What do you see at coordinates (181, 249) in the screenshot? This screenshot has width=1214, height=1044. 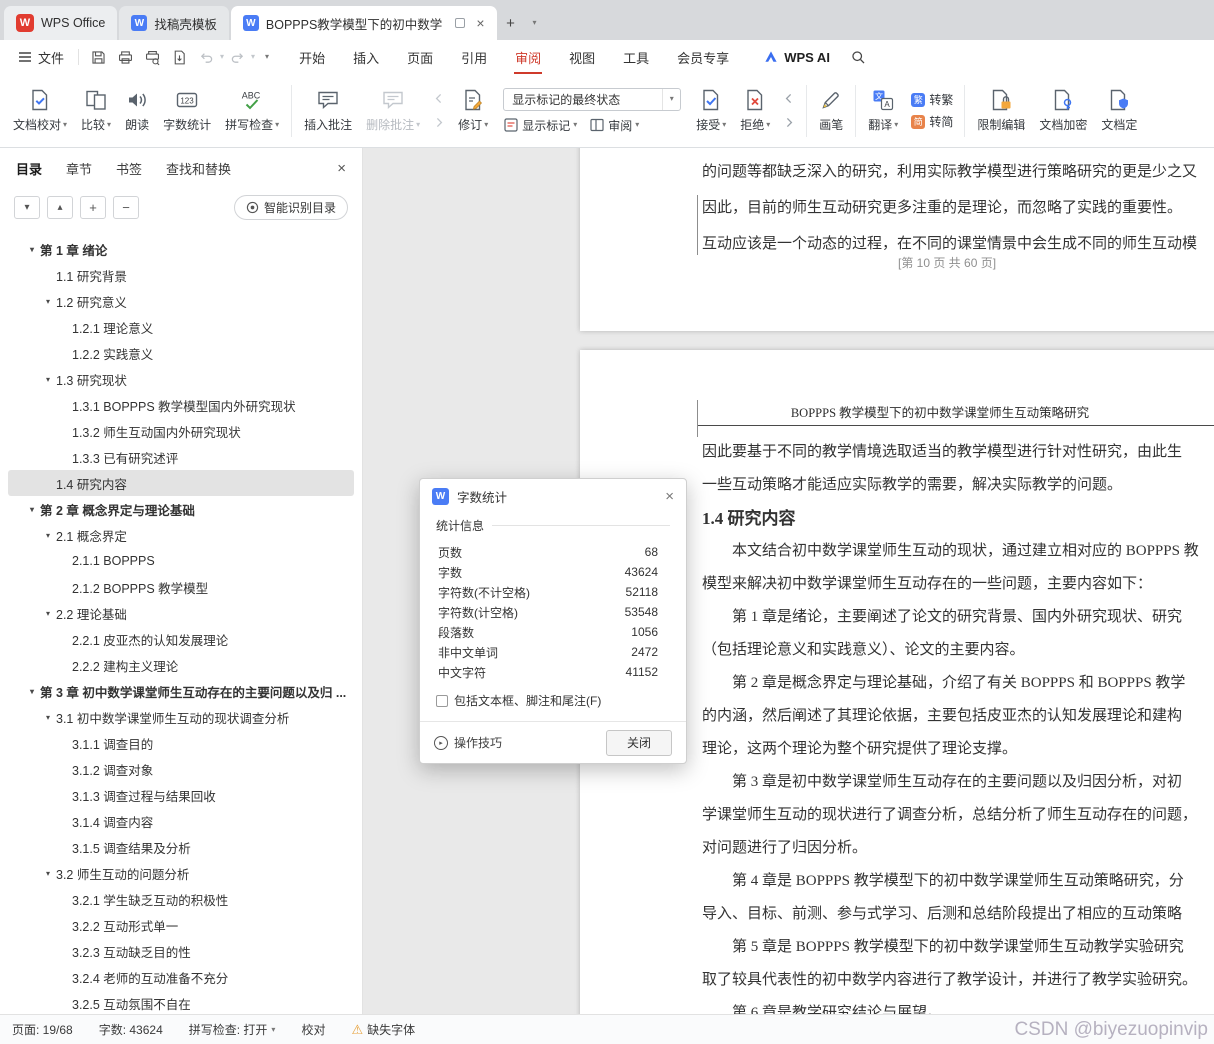 I see `toc-item: ▾ 第 1 章 绪论` at bounding box center [181, 249].